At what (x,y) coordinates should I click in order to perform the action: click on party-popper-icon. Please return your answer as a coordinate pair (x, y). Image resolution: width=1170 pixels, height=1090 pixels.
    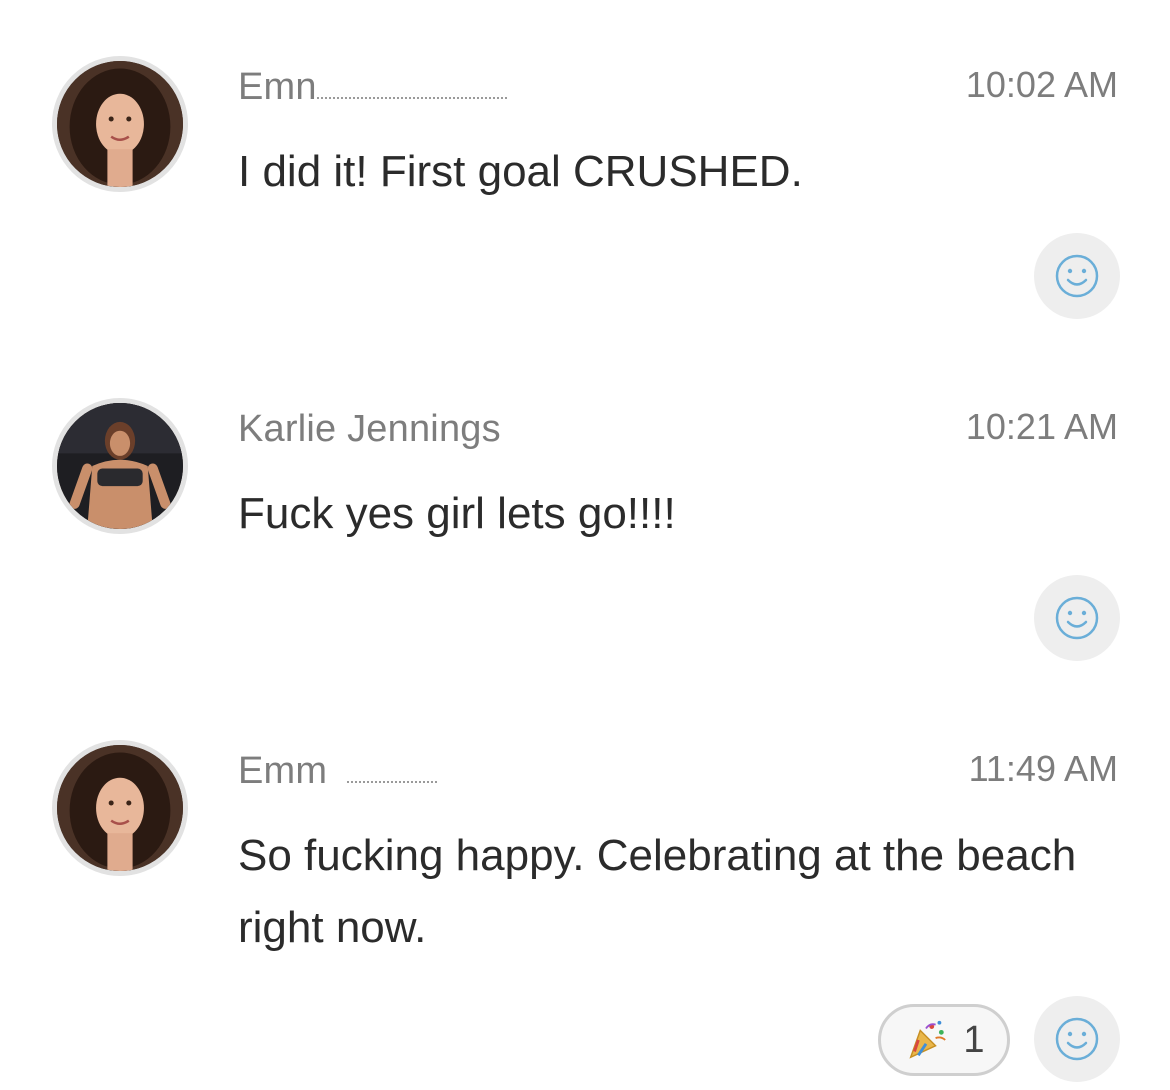
    Looking at the image, I should click on (928, 1039).